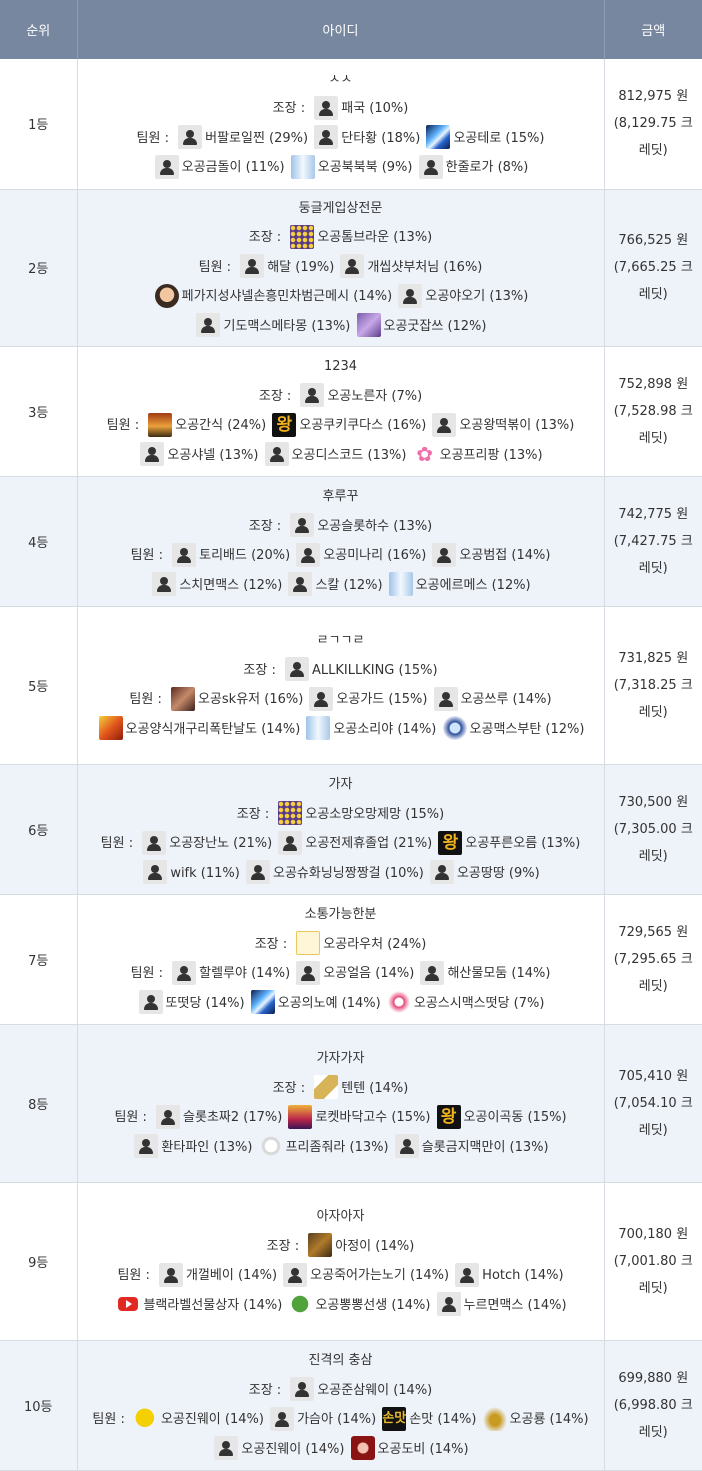  Describe the element at coordinates (365, 1274) in the screenshot. I see `team-member: 오공죽어가는노기 (14%)` at that location.